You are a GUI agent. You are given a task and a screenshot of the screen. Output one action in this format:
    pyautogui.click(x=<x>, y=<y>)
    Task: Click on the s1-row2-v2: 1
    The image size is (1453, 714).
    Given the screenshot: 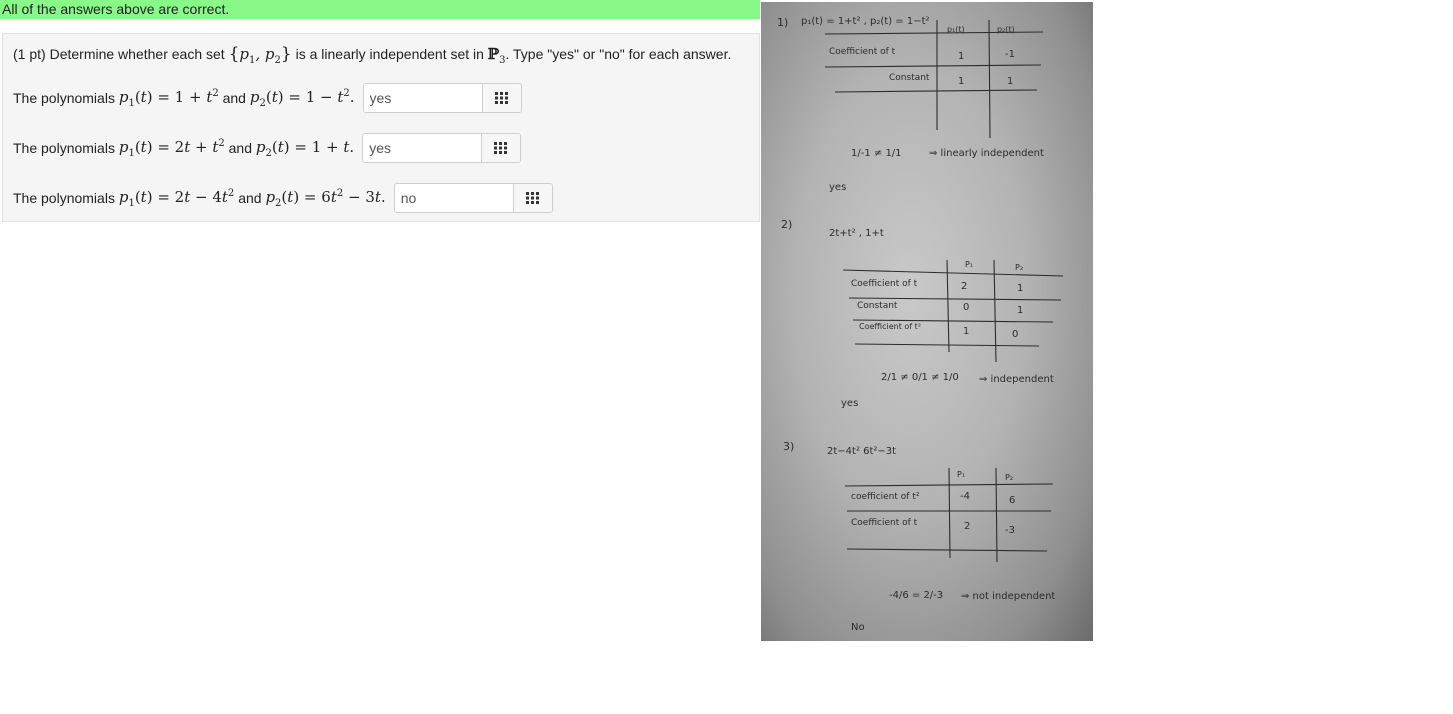 What is the action you would take?
    pyautogui.click(x=1010, y=81)
    